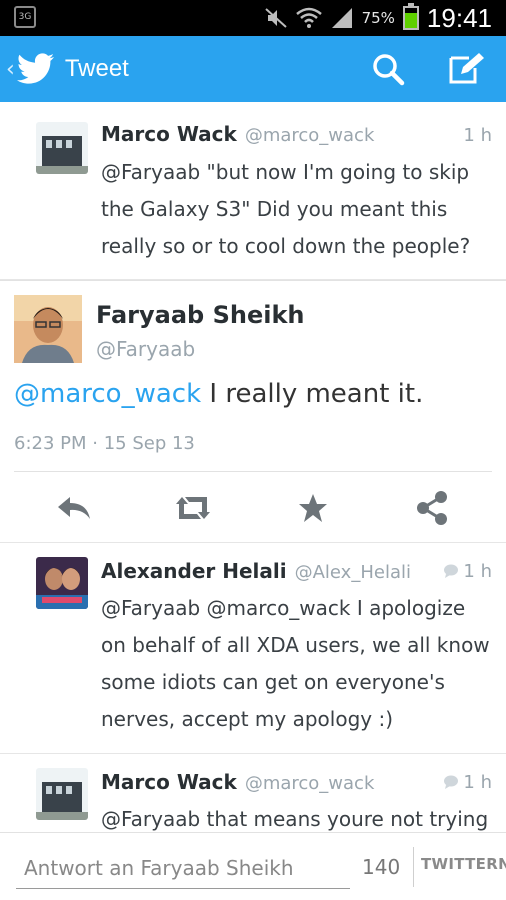  I want to click on status-icons: 75% 19:41, so click(378, 18).